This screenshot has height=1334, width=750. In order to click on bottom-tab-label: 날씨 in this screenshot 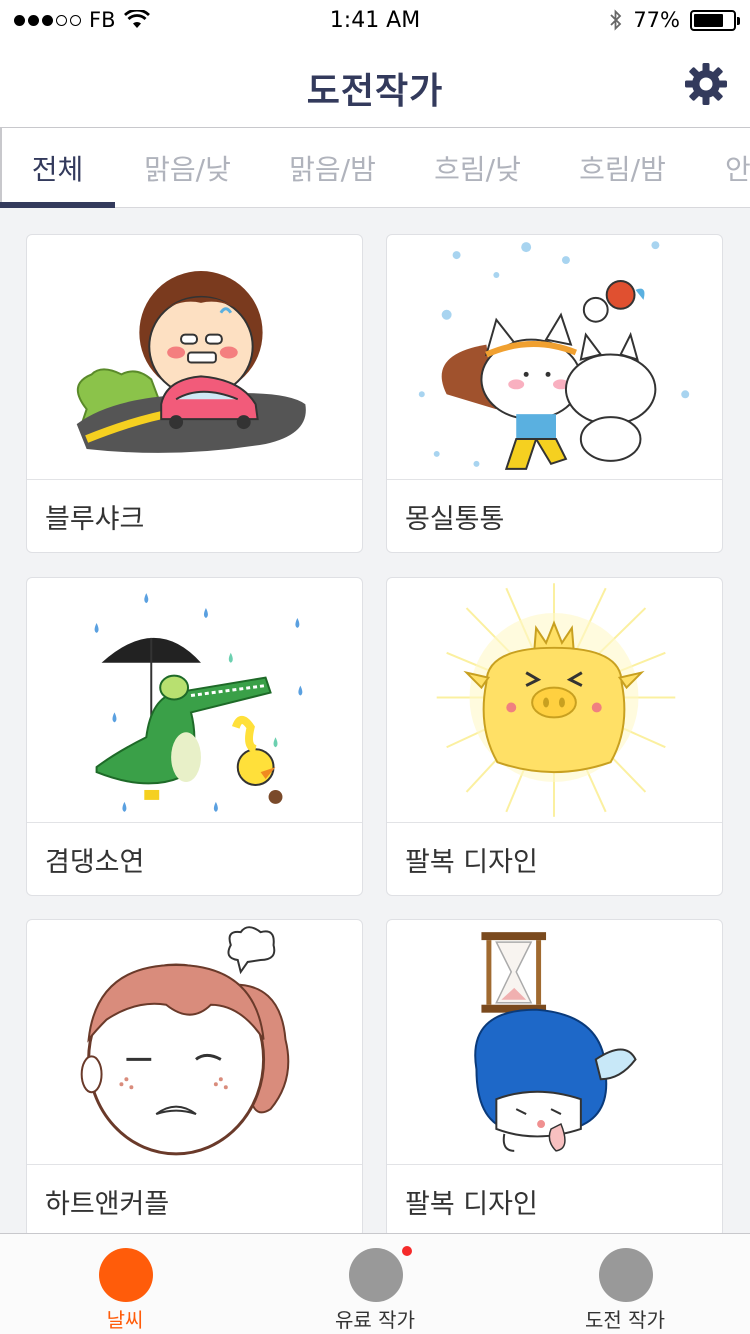, I will do `click(125, 1320)`.